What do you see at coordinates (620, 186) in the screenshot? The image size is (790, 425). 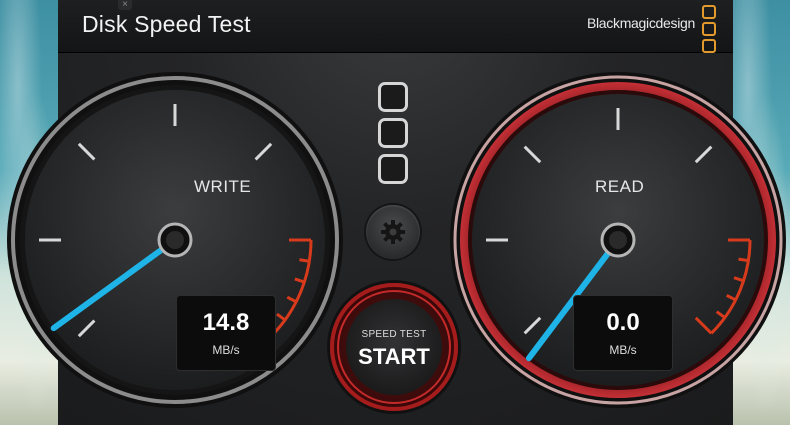 I see `read-label: READ` at bounding box center [620, 186].